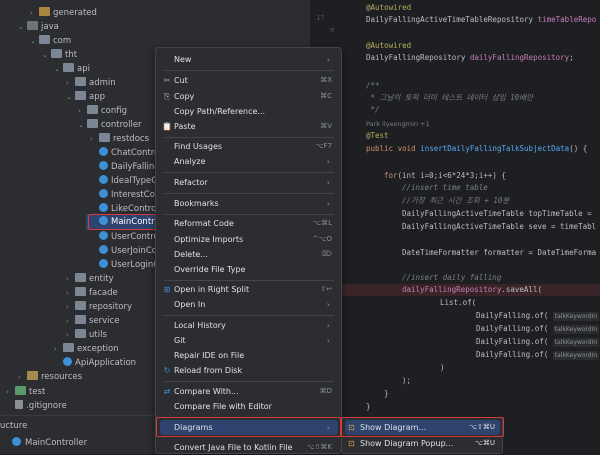 The image size is (600, 455). I want to click on folder-icon, so click(44, 11).